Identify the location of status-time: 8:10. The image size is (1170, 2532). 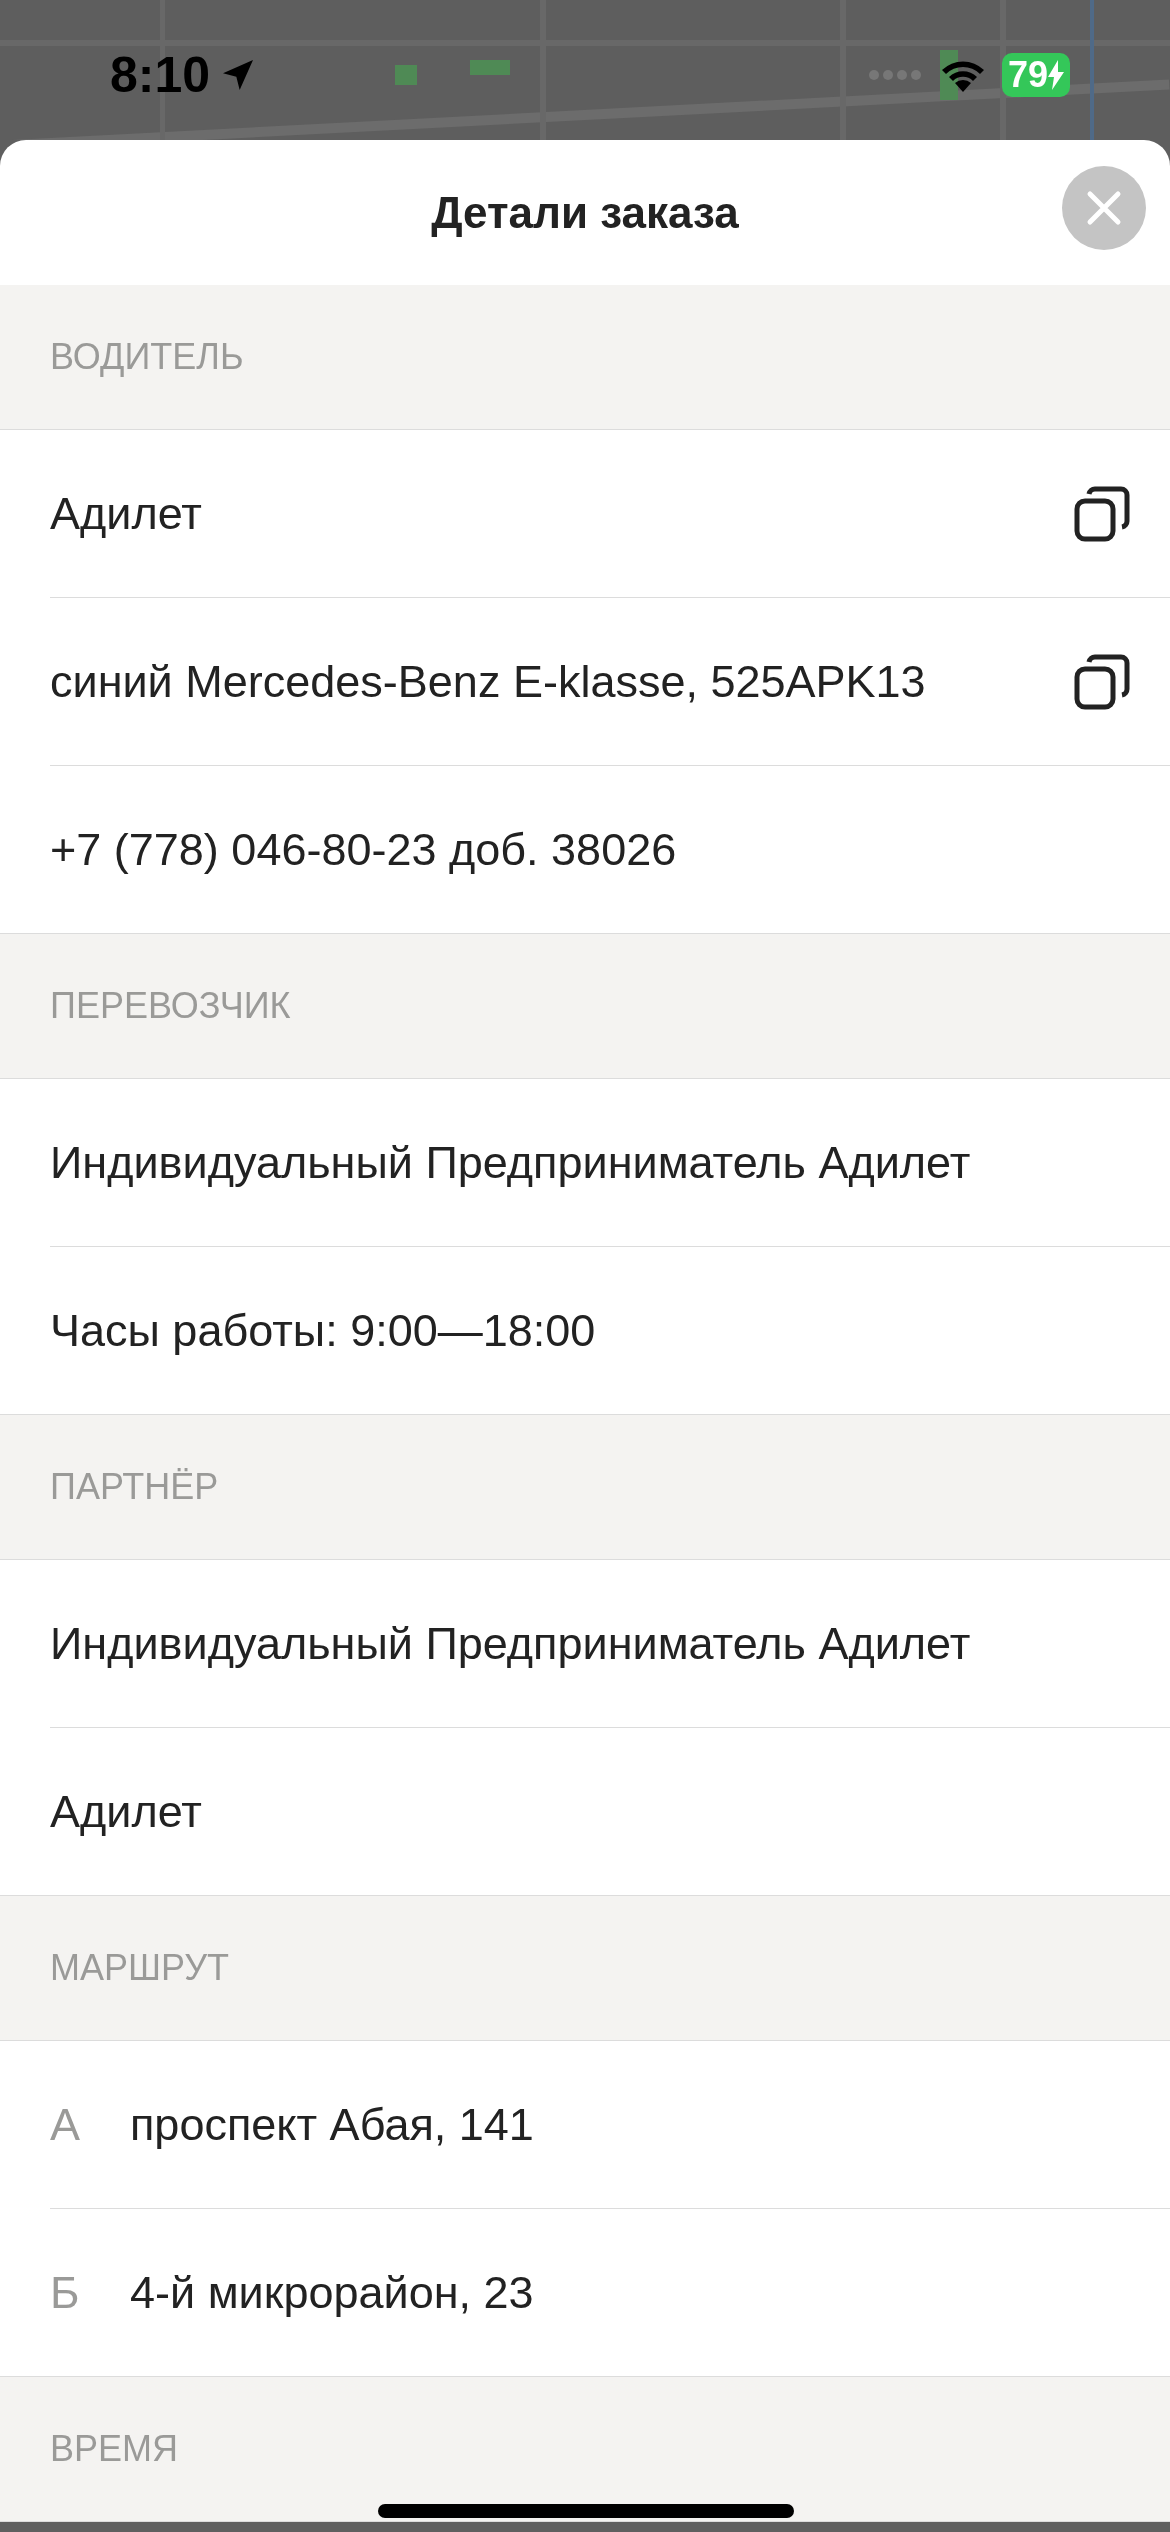
(160, 75).